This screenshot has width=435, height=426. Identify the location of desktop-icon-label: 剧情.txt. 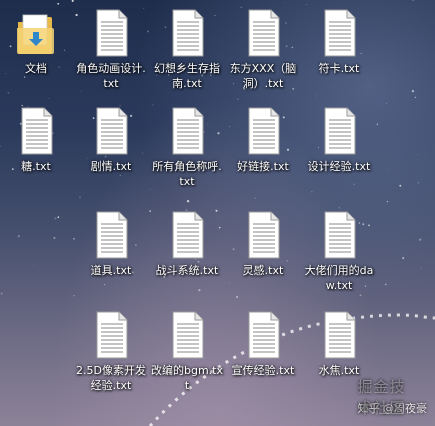
(111, 166).